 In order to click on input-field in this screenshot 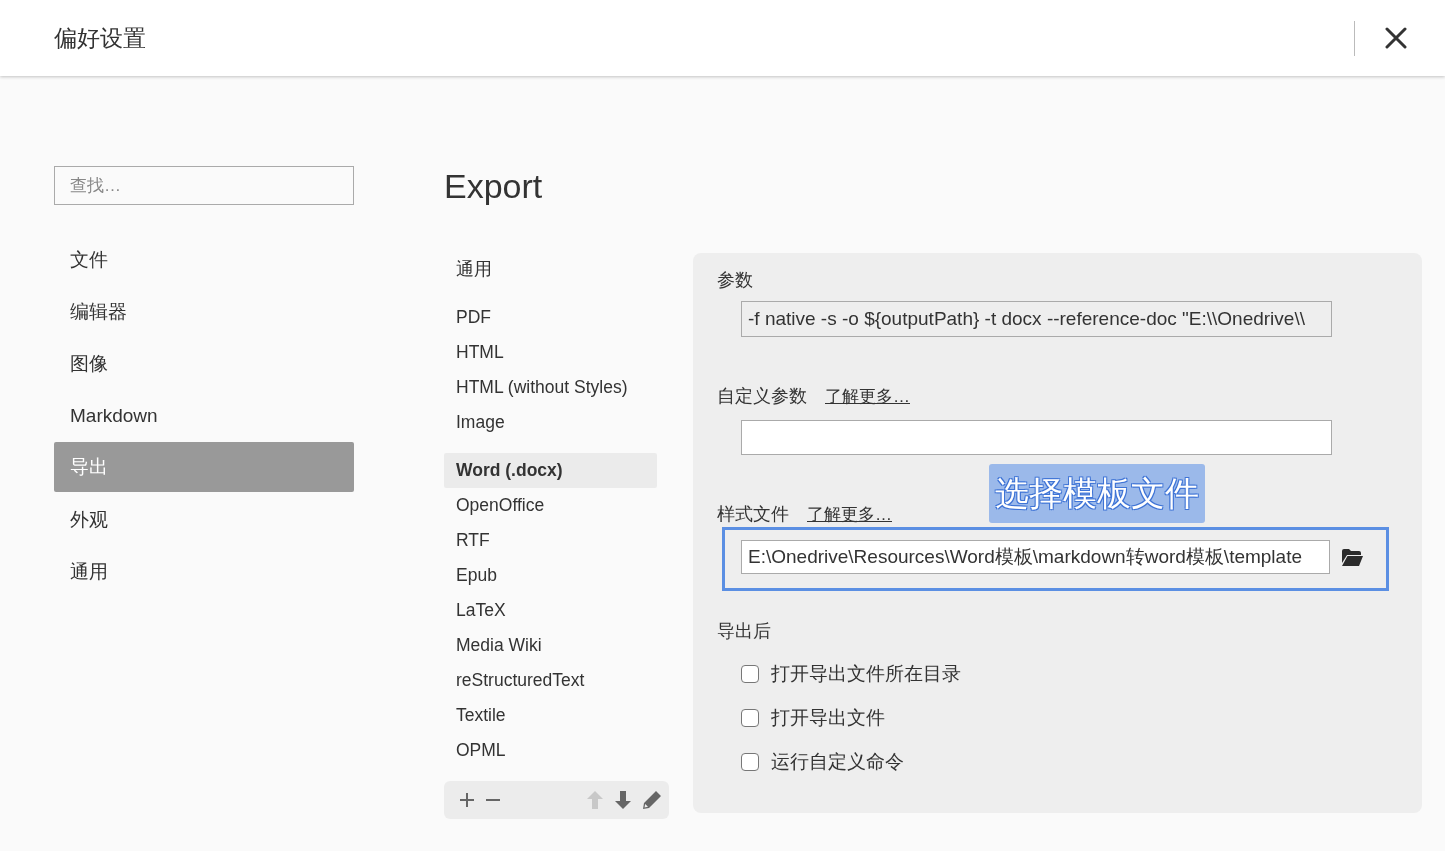, I will do `click(1036, 437)`.